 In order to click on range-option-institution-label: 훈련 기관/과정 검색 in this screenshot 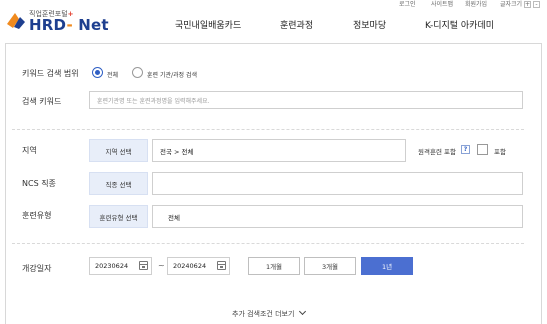, I will do `click(172, 75)`.